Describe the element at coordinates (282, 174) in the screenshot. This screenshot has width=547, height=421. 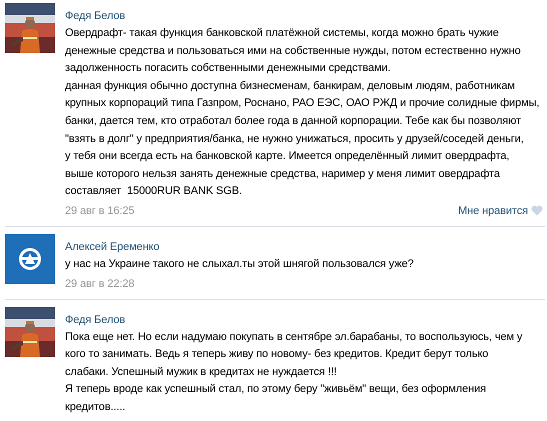
I see `comment-text: выше которого нельзя занять денежные средства, наример у меня лимит овердрафта` at that location.